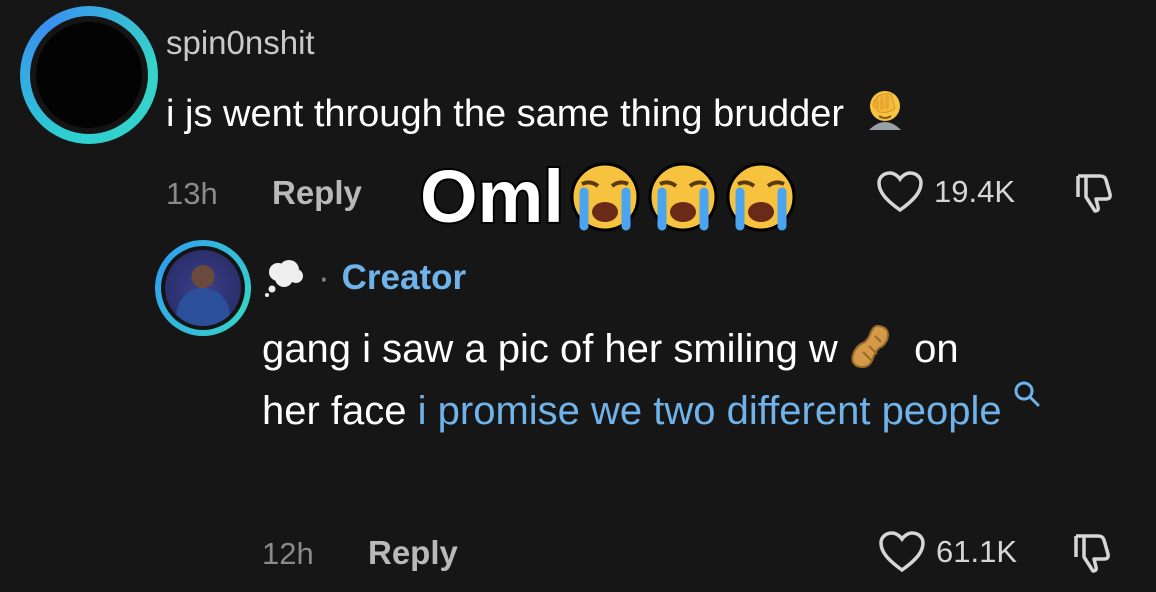 The width and height of the screenshot is (1156, 592). I want to click on comment-text: i js went through the same thing brudder, so click(505, 114).